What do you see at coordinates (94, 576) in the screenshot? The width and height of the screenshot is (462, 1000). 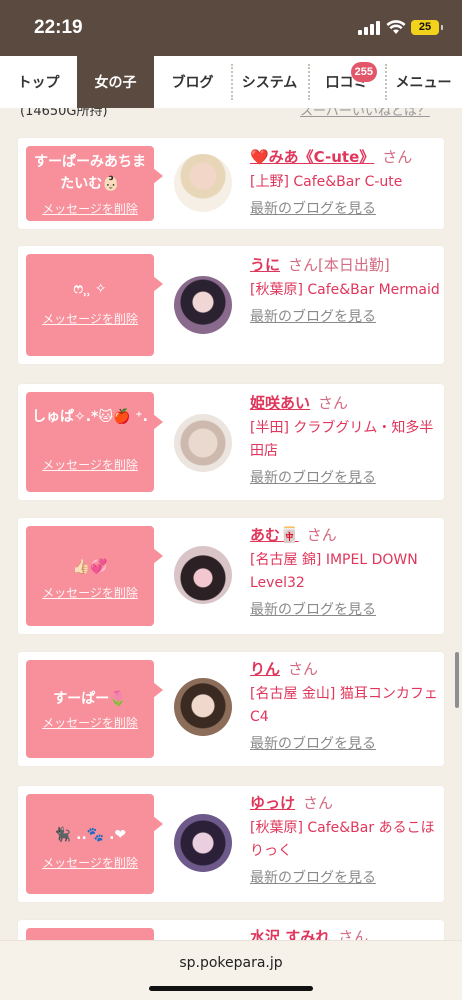 I see `message-bubble: 👍🏻💞 メッセージを削除` at bounding box center [94, 576].